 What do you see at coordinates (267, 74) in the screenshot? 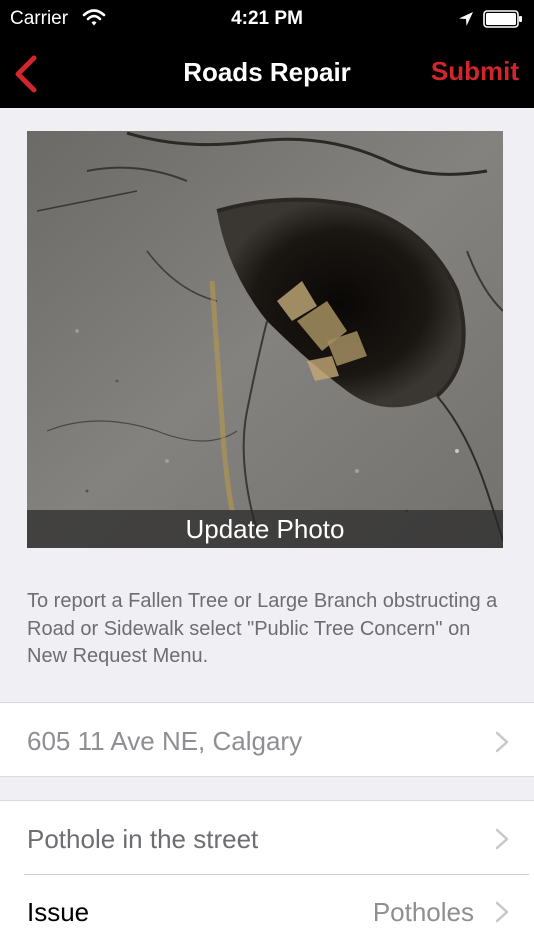
I see `navigation-bar: Roads Repair Submit` at bounding box center [267, 74].